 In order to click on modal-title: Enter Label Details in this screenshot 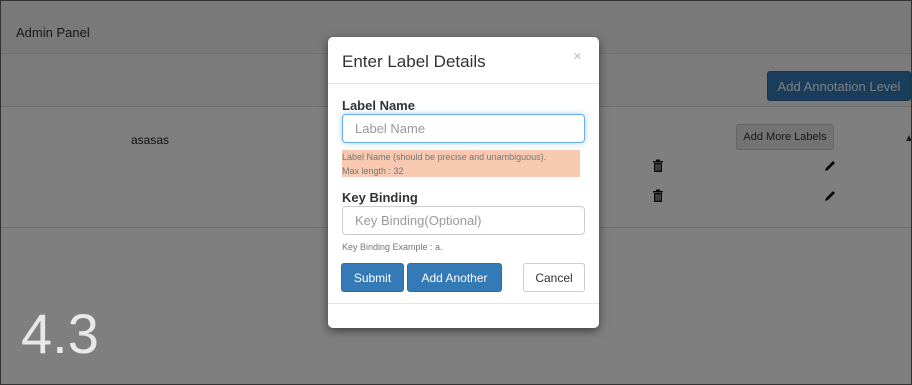, I will do `click(414, 61)`.